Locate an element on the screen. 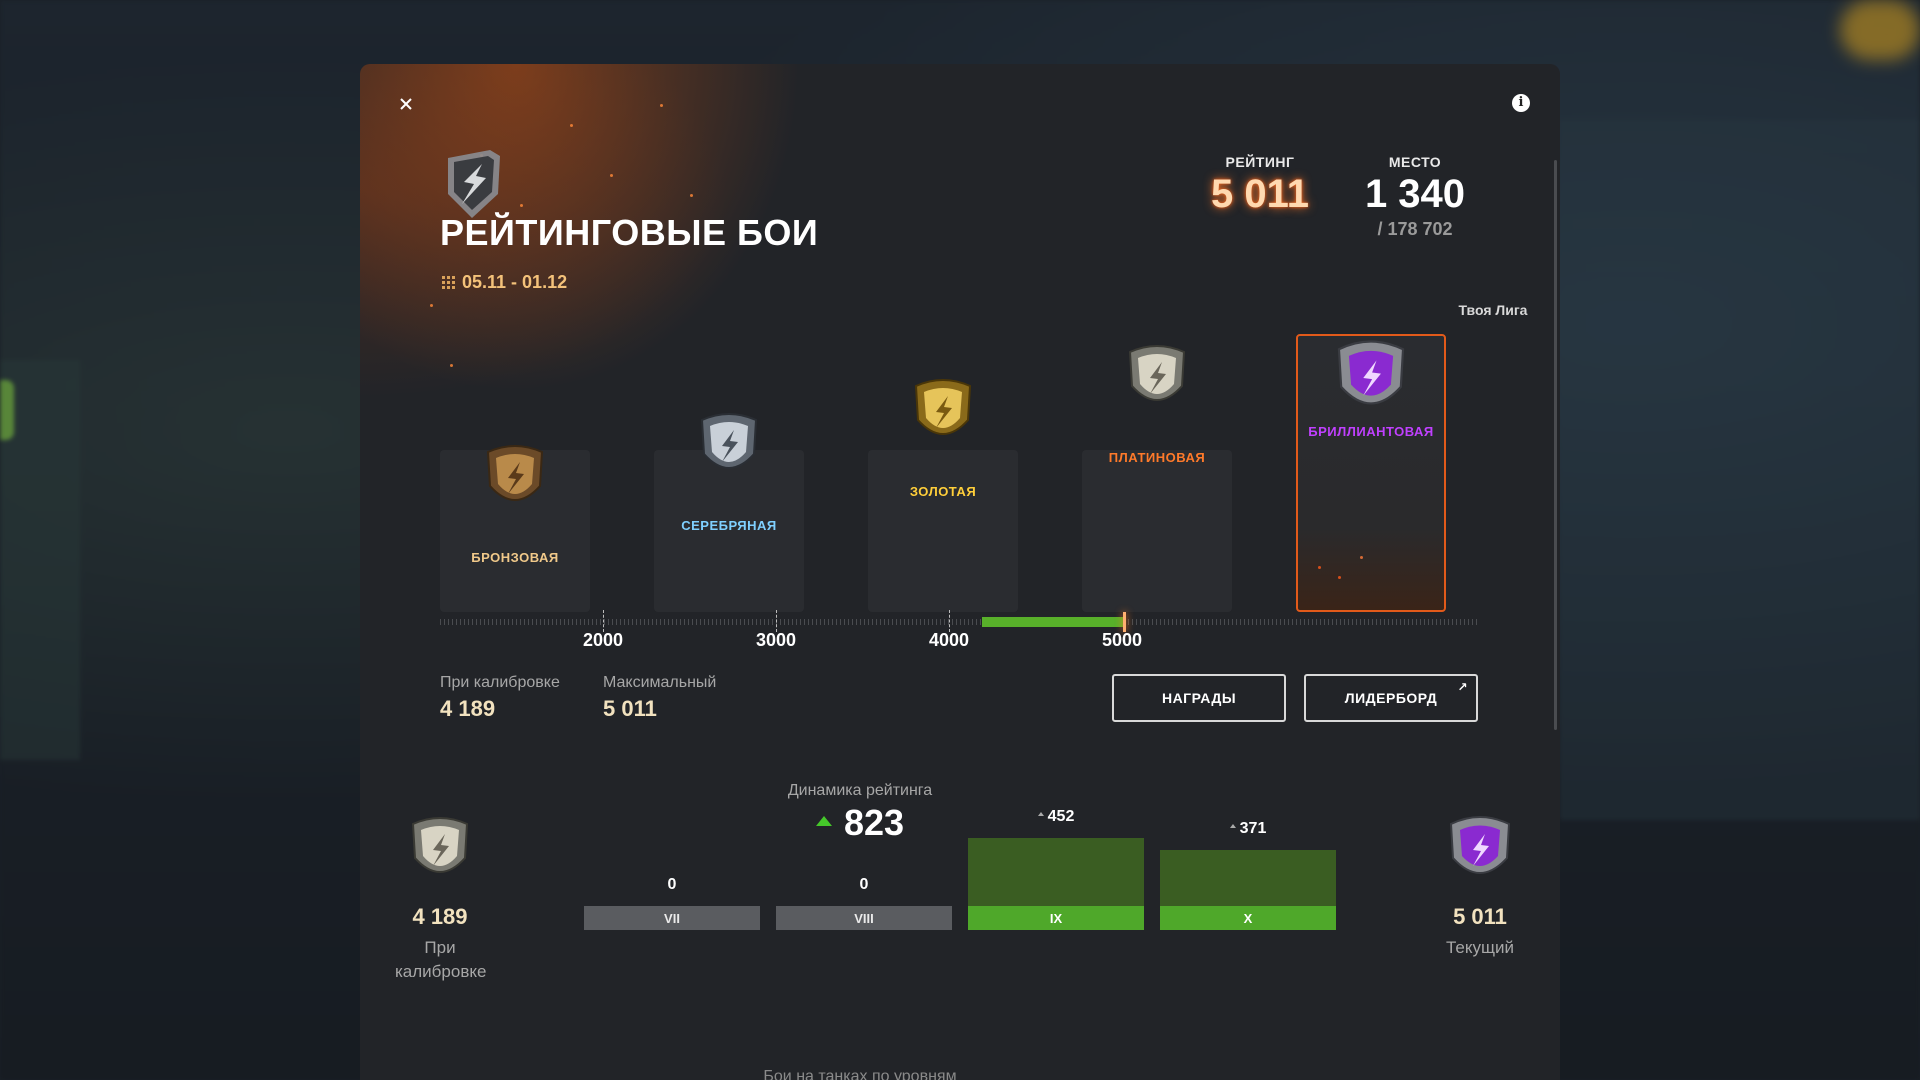 This screenshot has height=1080, width=1920. tier-delta-text: 452 is located at coordinates (1061, 816).